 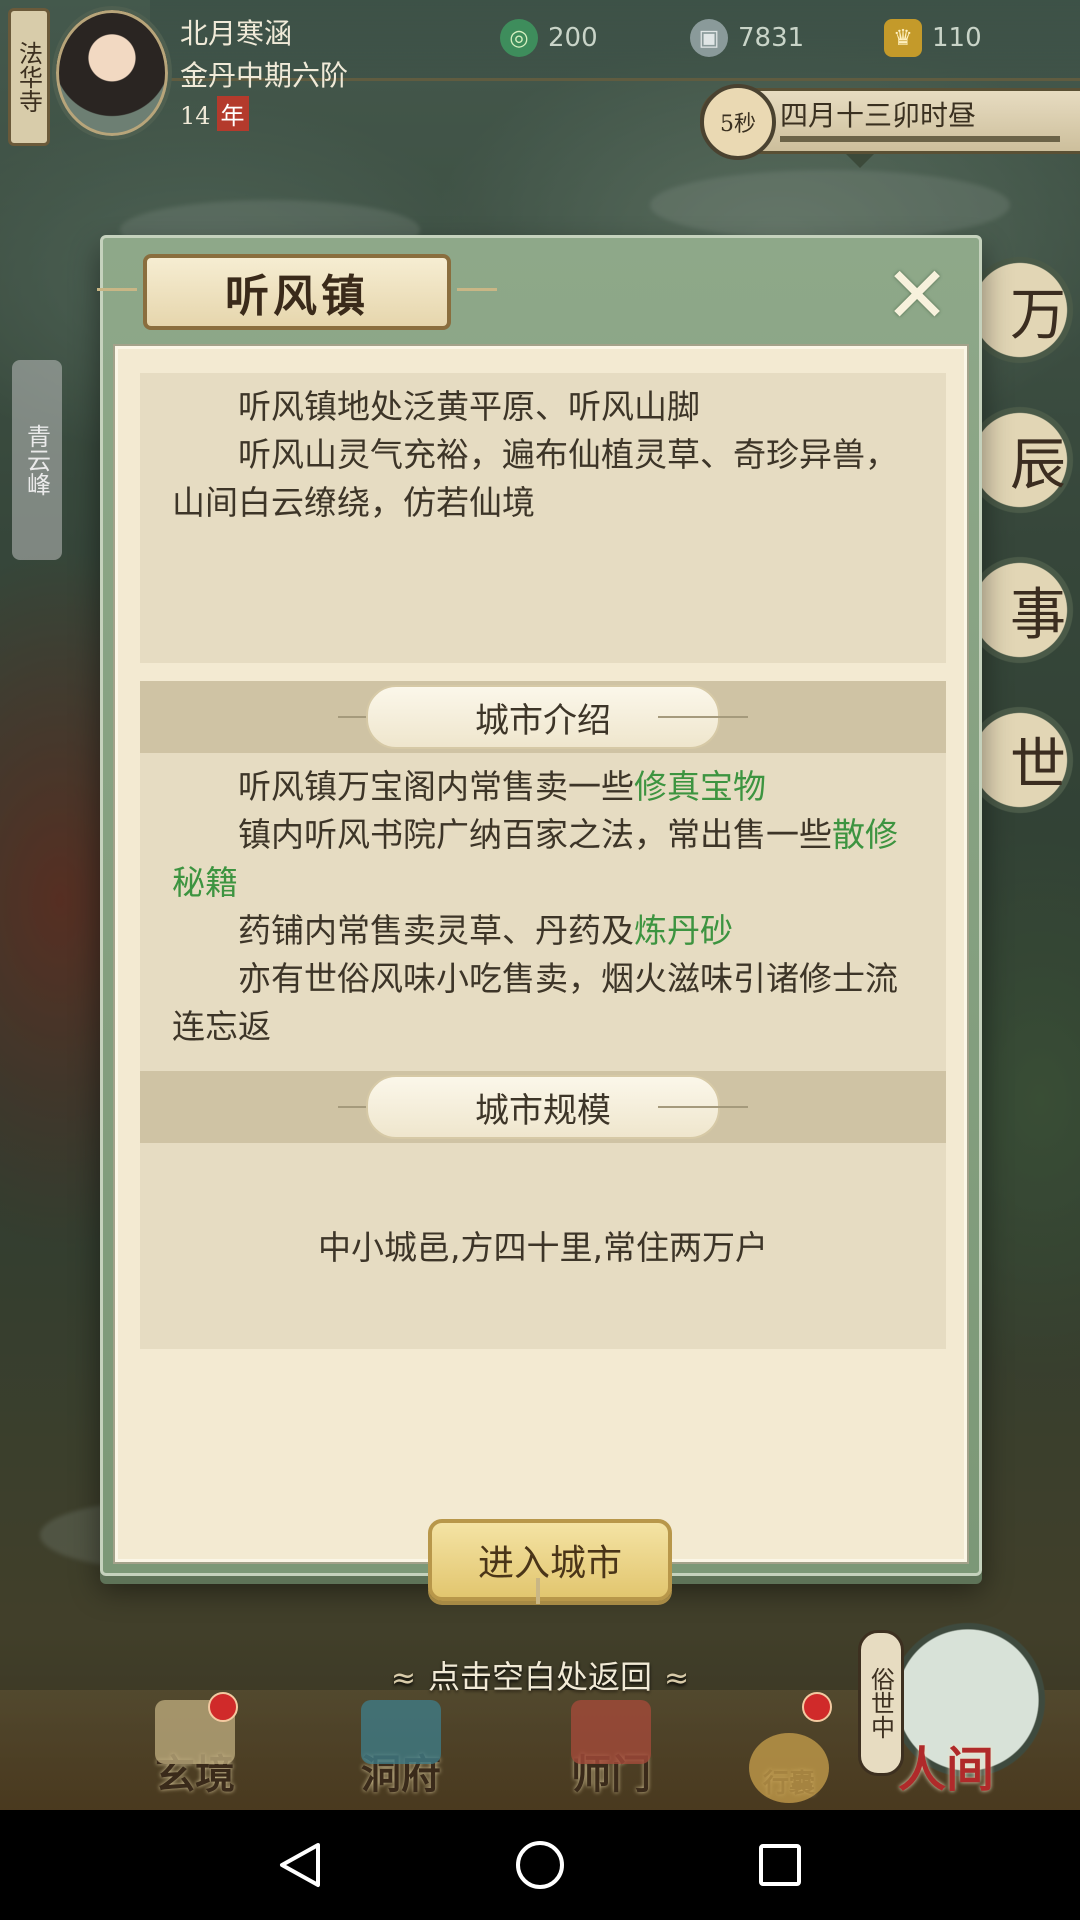 I want to click on resource-value: 200, so click(x=573, y=38).